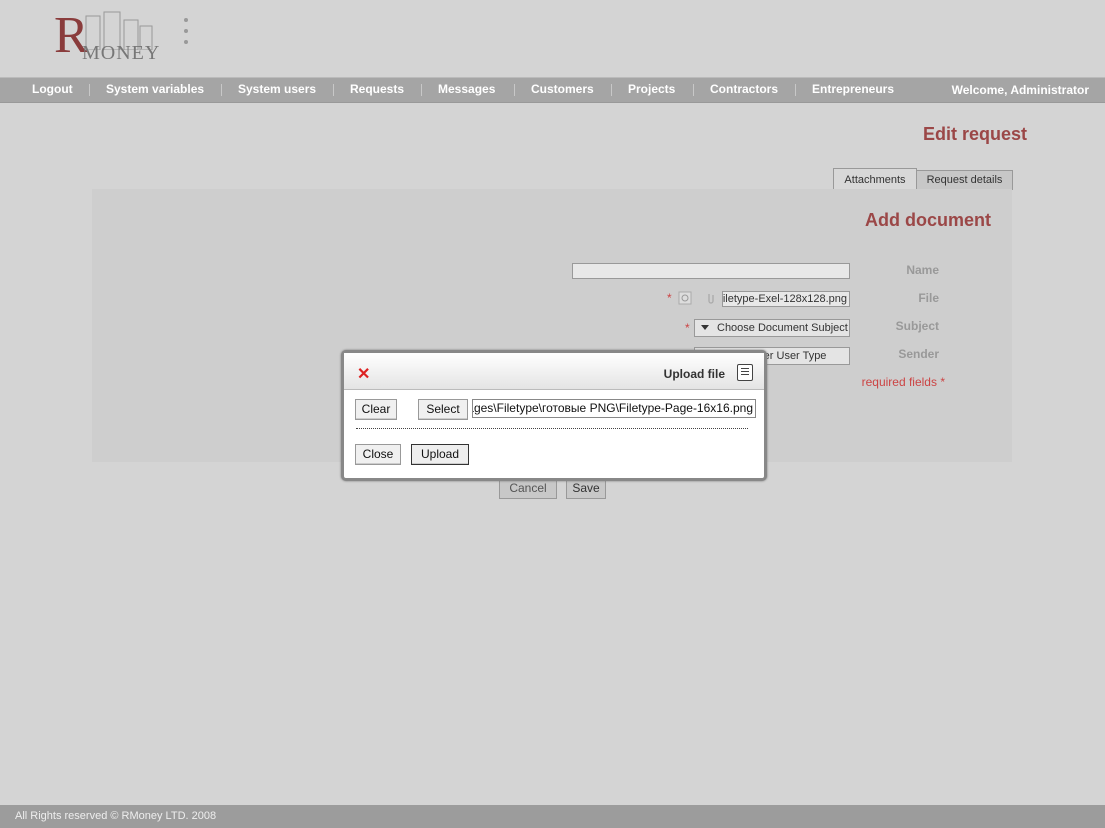 This screenshot has width=1105, height=828. What do you see at coordinates (917, 326) in the screenshot?
I see `subject-label: Subject` at bounding box center [917, 326].